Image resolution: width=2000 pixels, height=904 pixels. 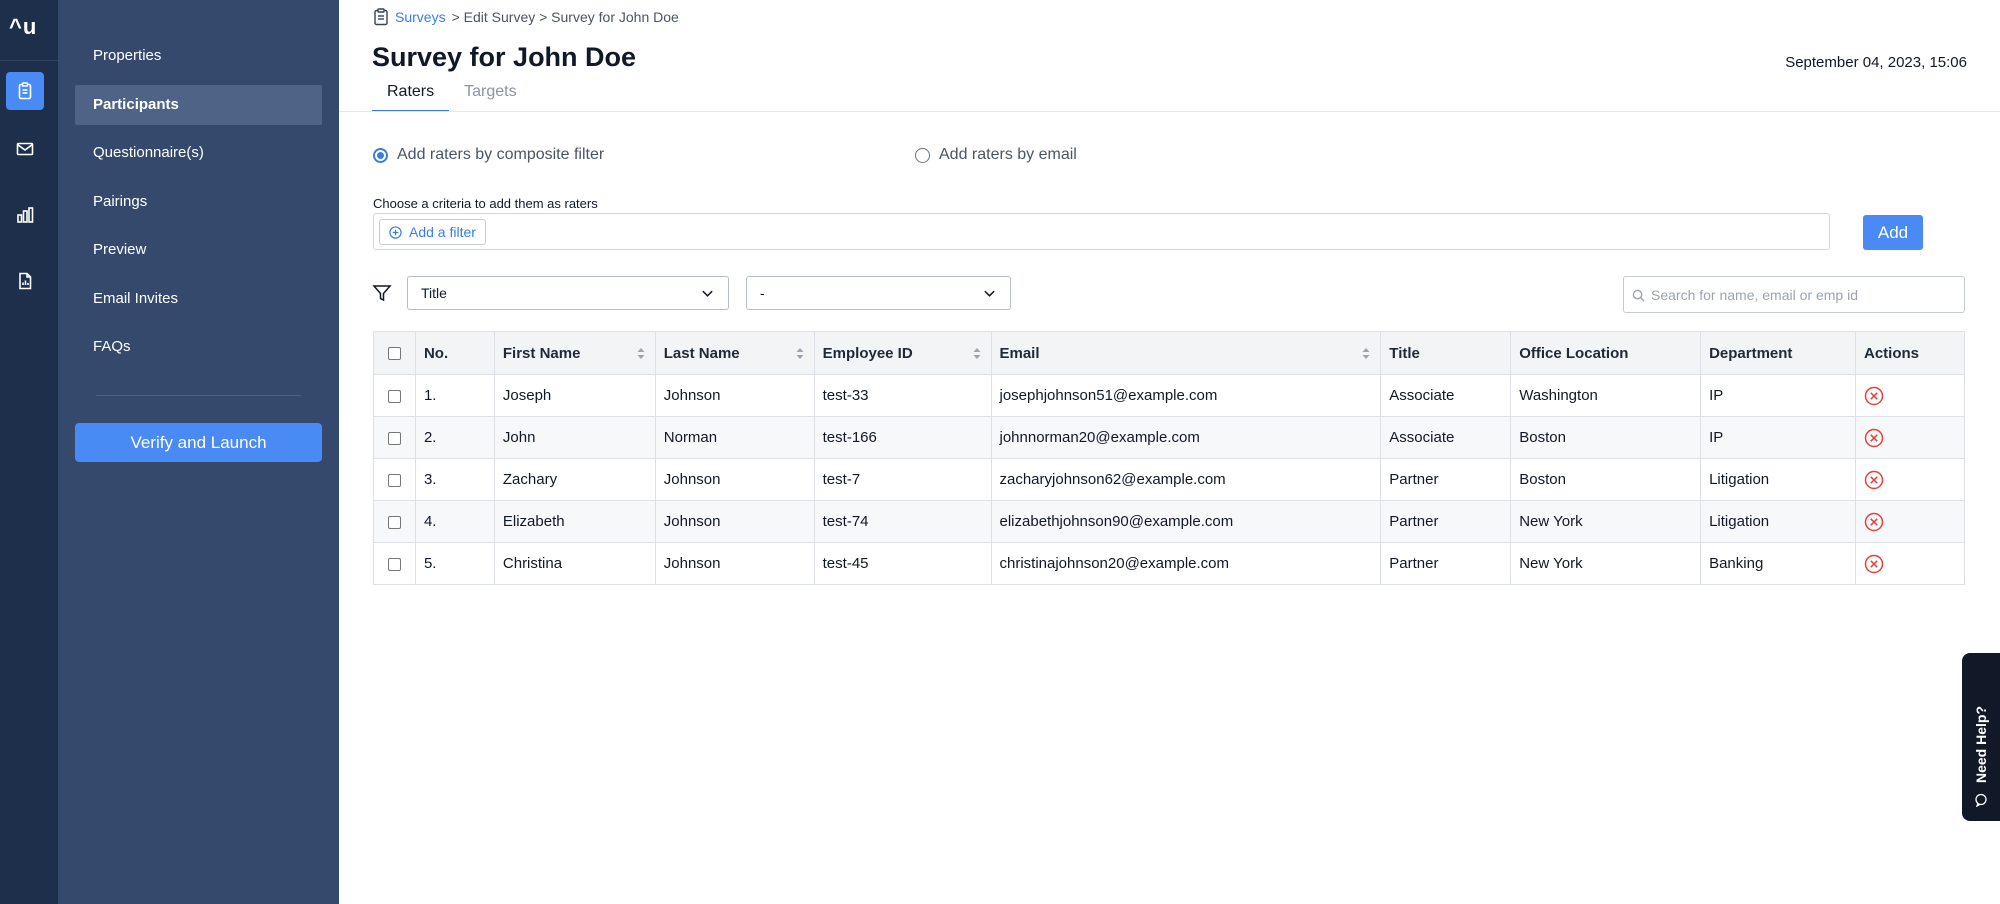 I want to click on cell-title: Partner, so click(x=1446, y=479).